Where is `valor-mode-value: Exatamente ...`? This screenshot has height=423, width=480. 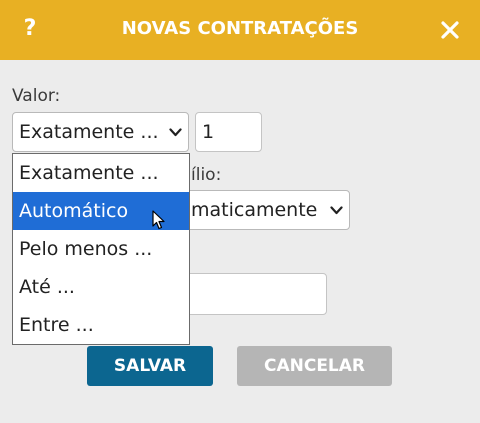
valor-mode-value: Exatamente ... is located at coordinates (89, 132).